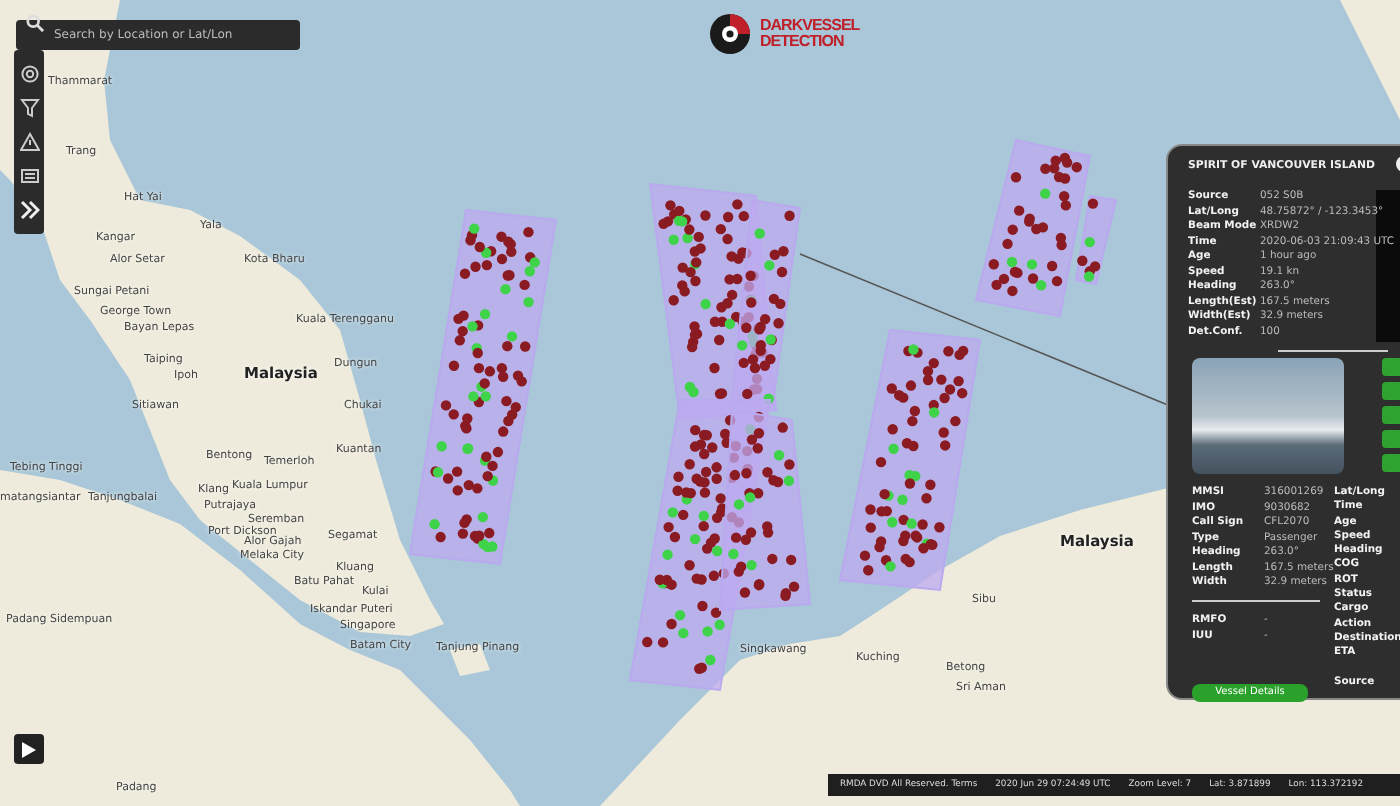 The width and height of the screenshot is (1400, 806). What do you see at coordinates (29, 210) in the screenshot?
I see `expand-icon` at bounding box center [29, 210].